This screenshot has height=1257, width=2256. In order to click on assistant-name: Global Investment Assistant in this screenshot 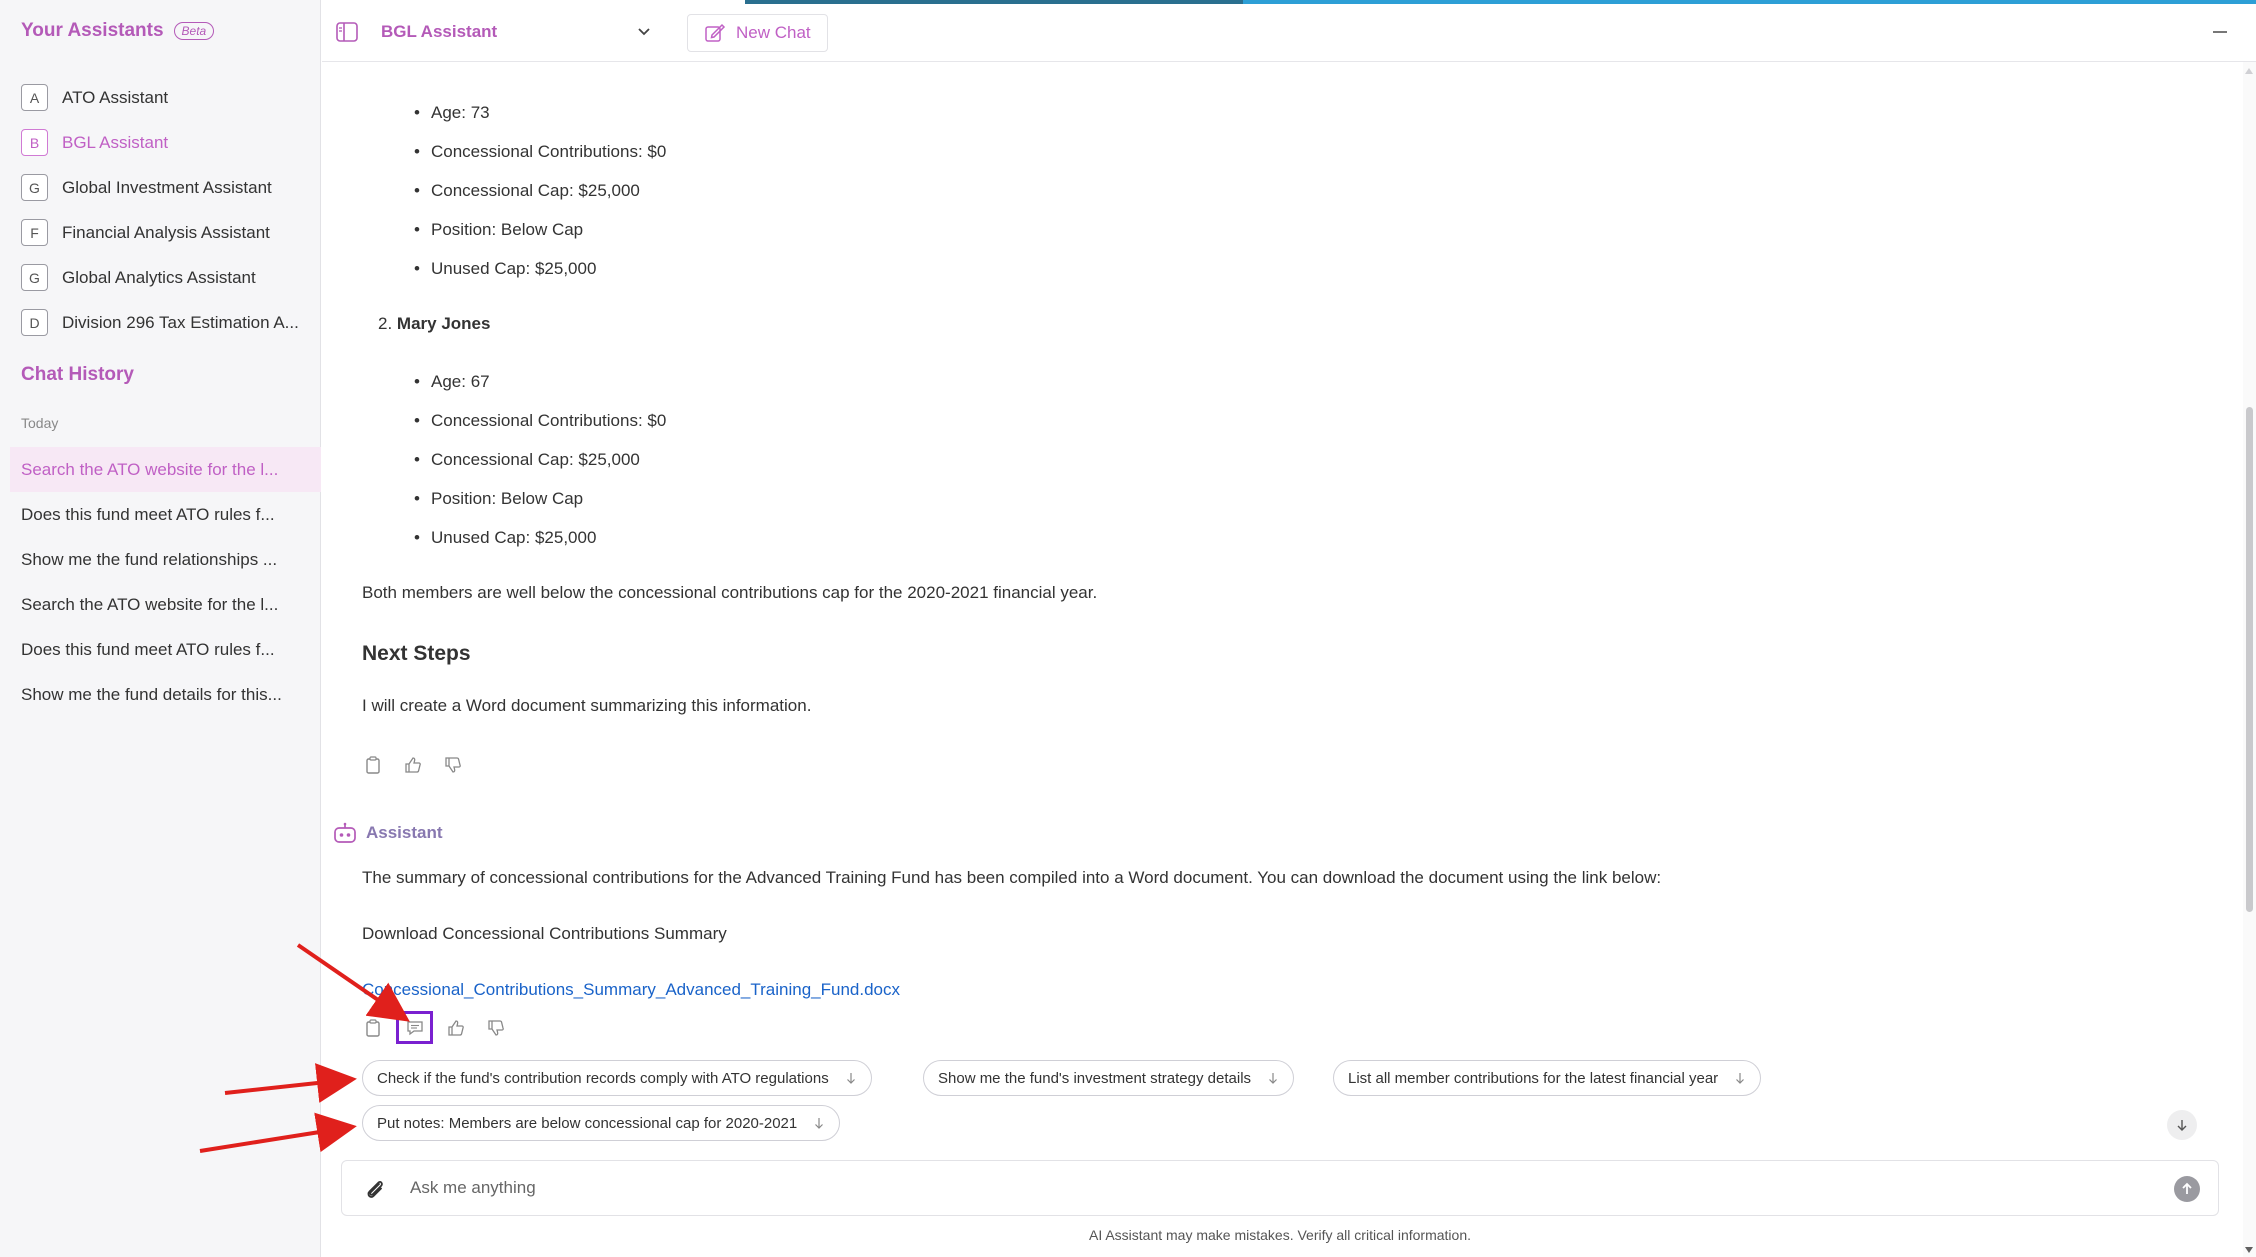, I will do `click(167, 187)`.